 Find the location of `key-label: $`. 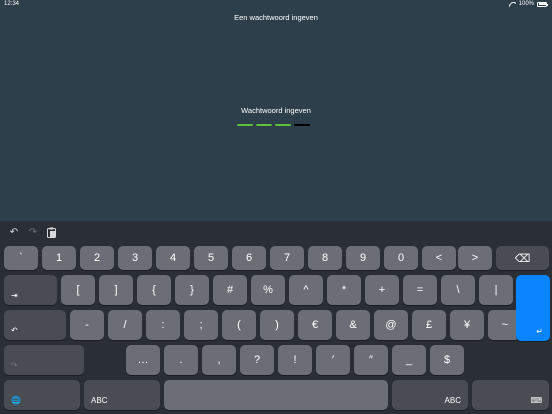

key-label: $ is located at coordinates (447, 360).